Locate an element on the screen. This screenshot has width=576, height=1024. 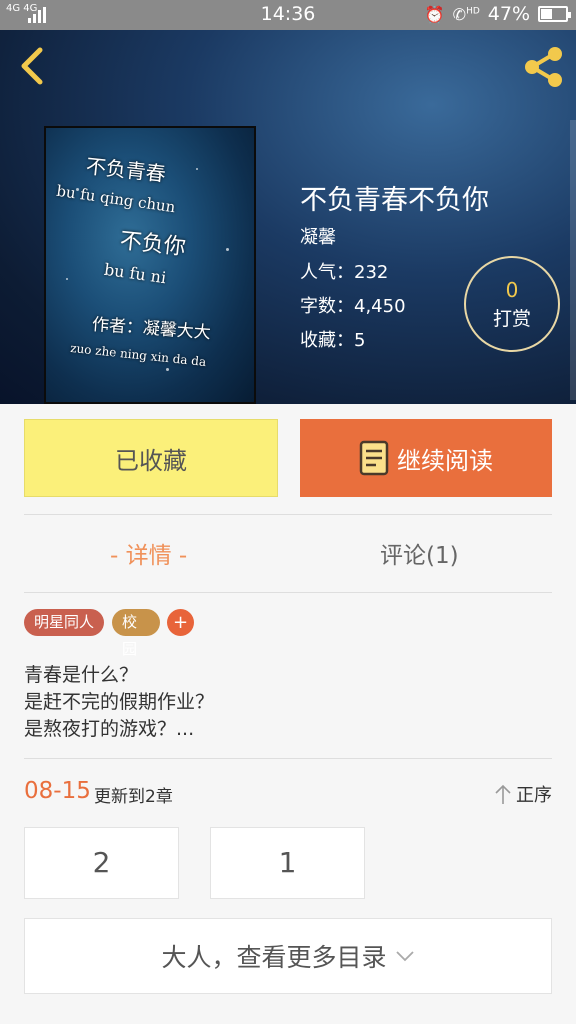
call-icon: ✆HD is located at coordinates (466, 14).